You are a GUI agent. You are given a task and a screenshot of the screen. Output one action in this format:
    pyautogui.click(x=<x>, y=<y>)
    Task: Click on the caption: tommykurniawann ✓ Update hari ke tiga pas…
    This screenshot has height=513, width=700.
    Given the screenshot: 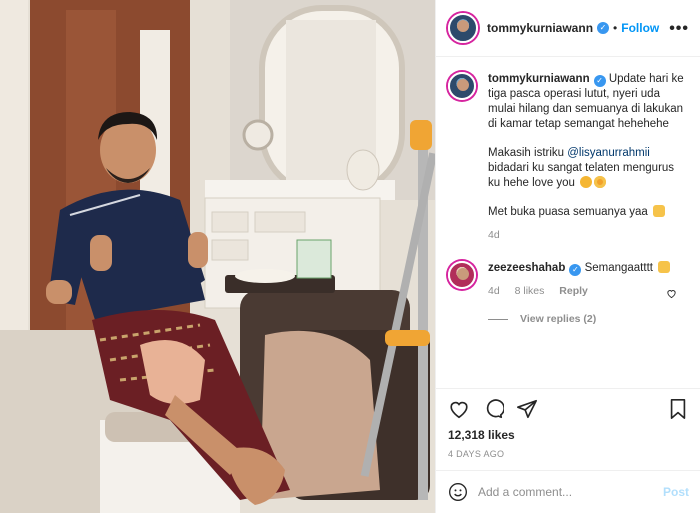 What is the action you would take?
    pyautogui.click(x=568, y=157)
    